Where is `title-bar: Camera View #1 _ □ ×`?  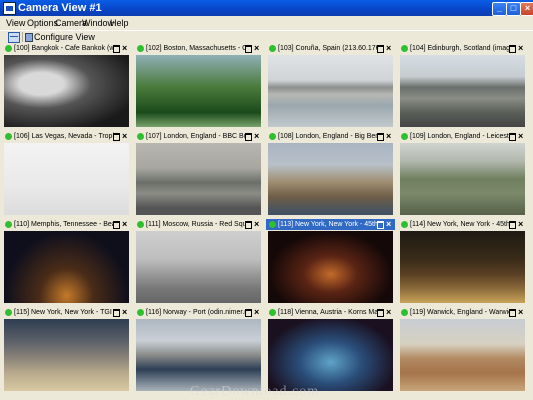
title-bar: Camera View #1 _ □ × is located at coordinates (266, 8).